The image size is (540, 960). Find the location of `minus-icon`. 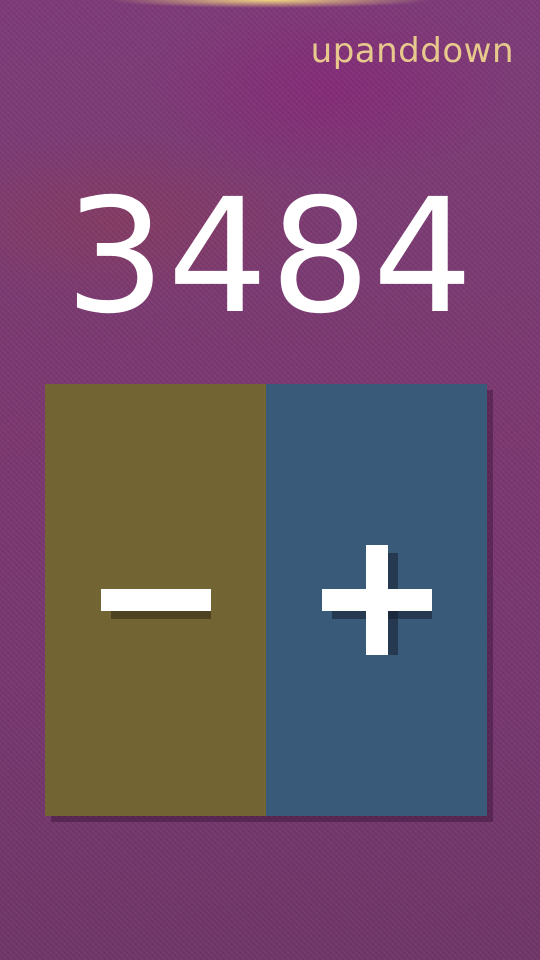

minus-icon is located at coordinates (155, 604).